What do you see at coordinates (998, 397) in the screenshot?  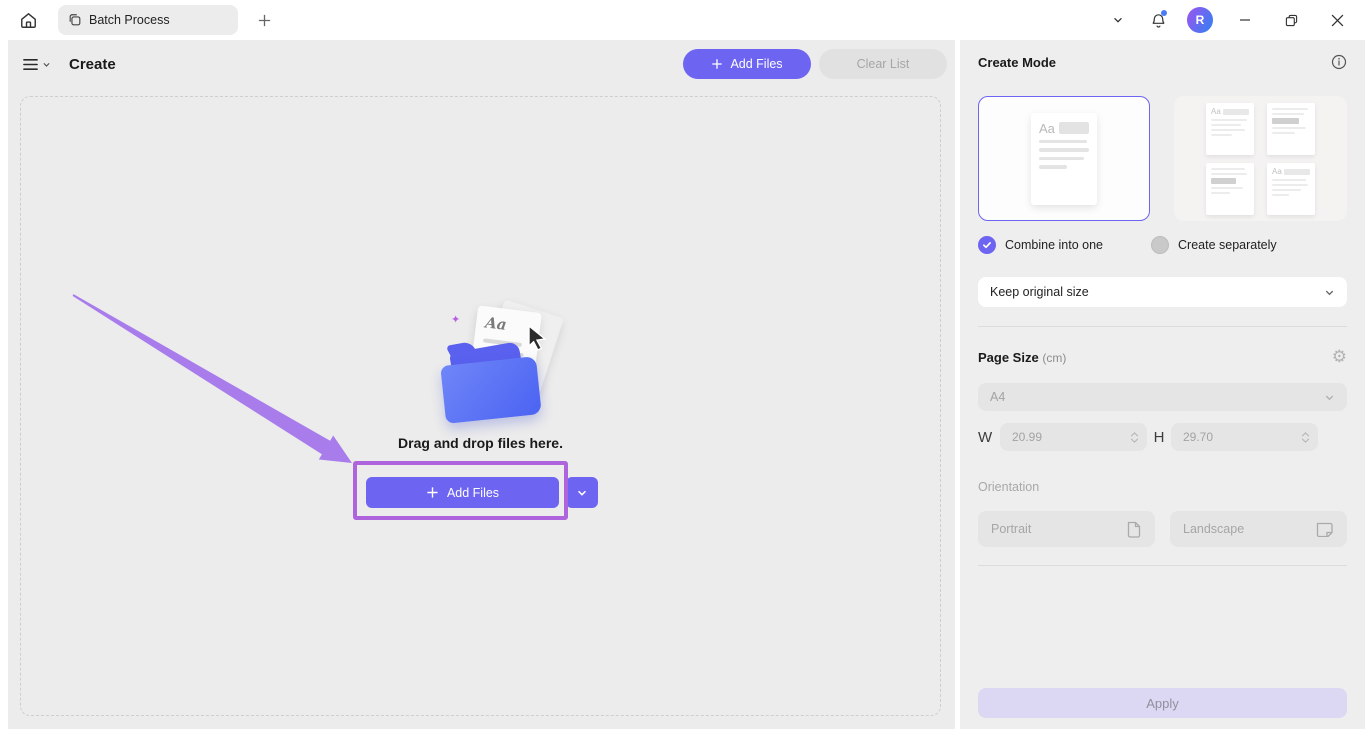 I see `preset-value: A4` at bounding box center [998, 397].